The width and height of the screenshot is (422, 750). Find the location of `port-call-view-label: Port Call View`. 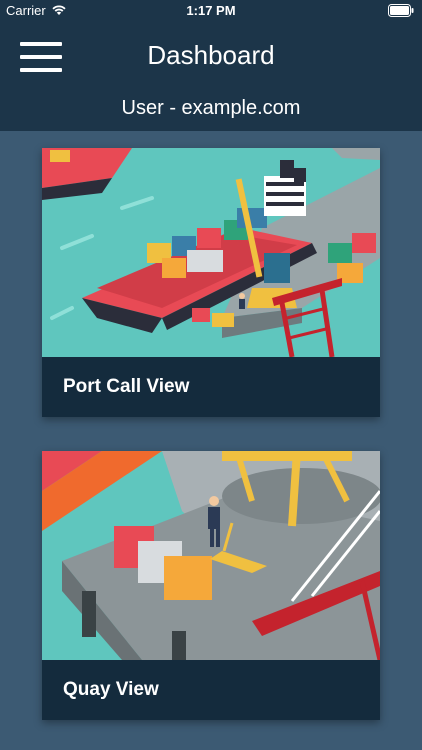

port-call-view-label: Port Call View is located at coordinates (211, 387).